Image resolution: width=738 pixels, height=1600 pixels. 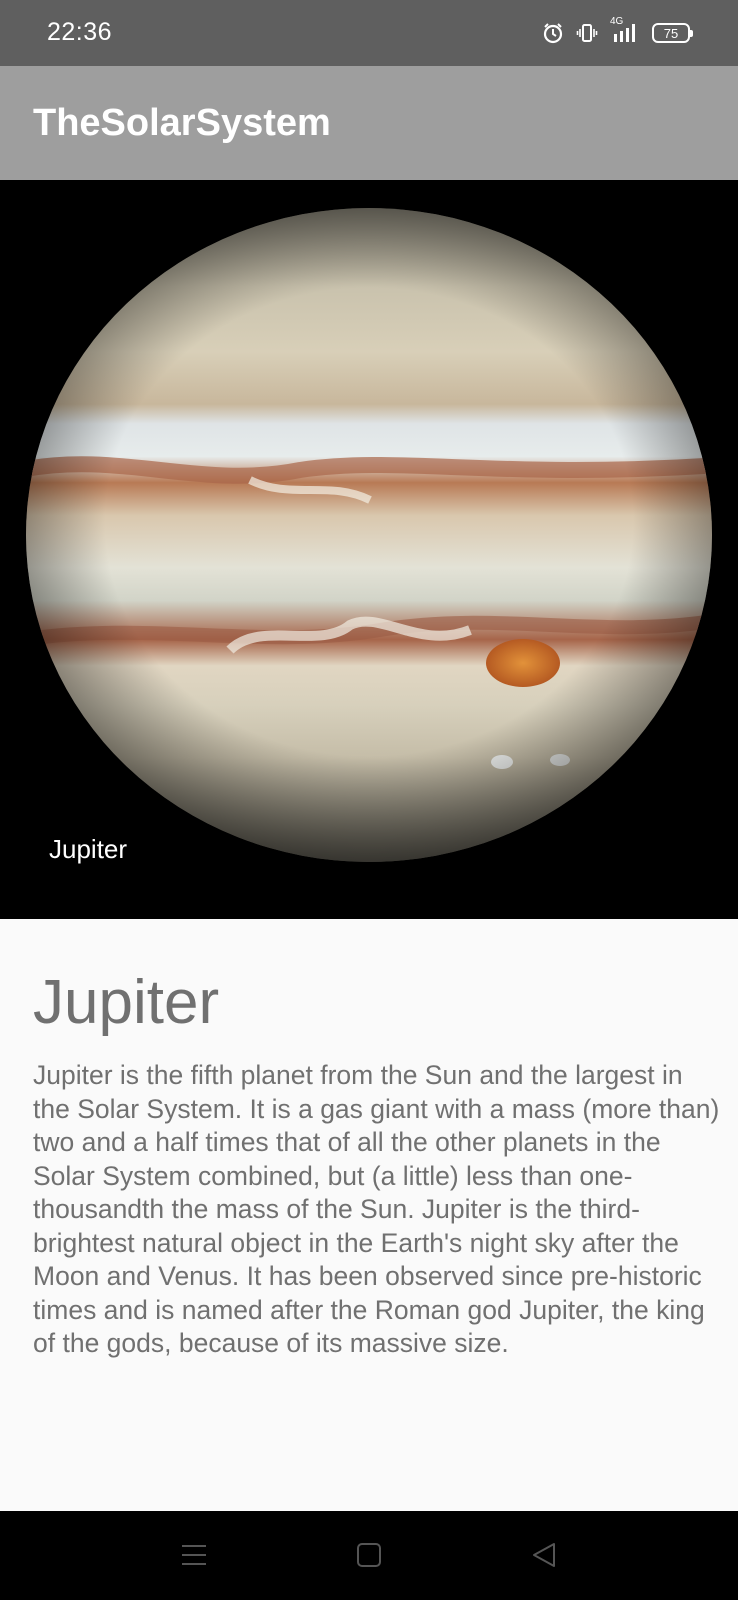 I want to click on vibrate-icon, so click(x=587, y=33).